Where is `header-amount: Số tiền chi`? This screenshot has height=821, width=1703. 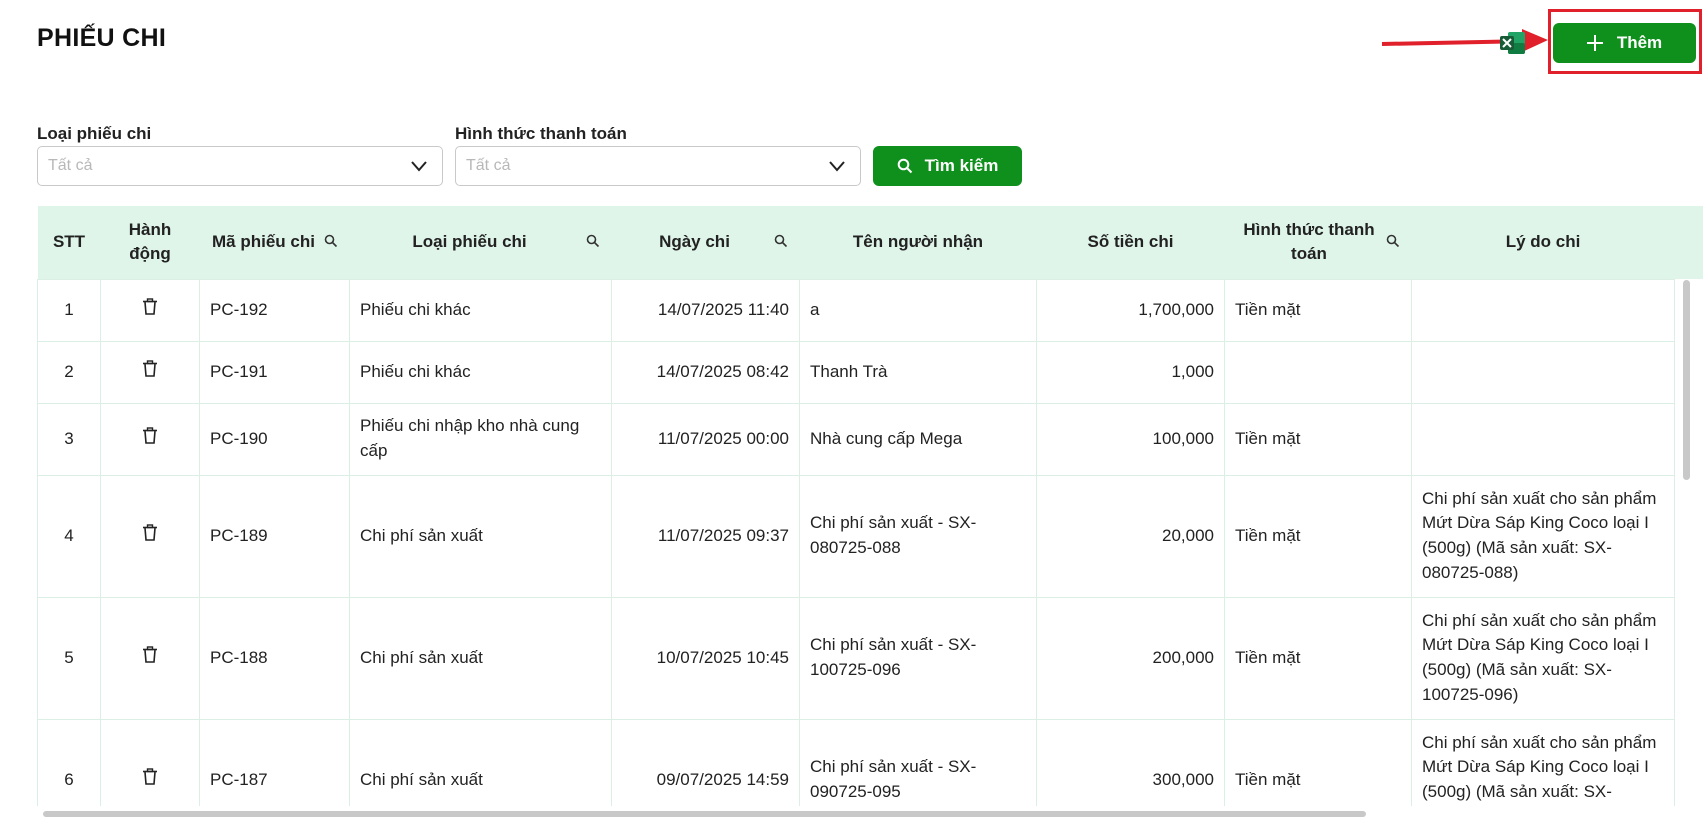 header-amount: Số tiền chi is located at coordinates (1130, 242).